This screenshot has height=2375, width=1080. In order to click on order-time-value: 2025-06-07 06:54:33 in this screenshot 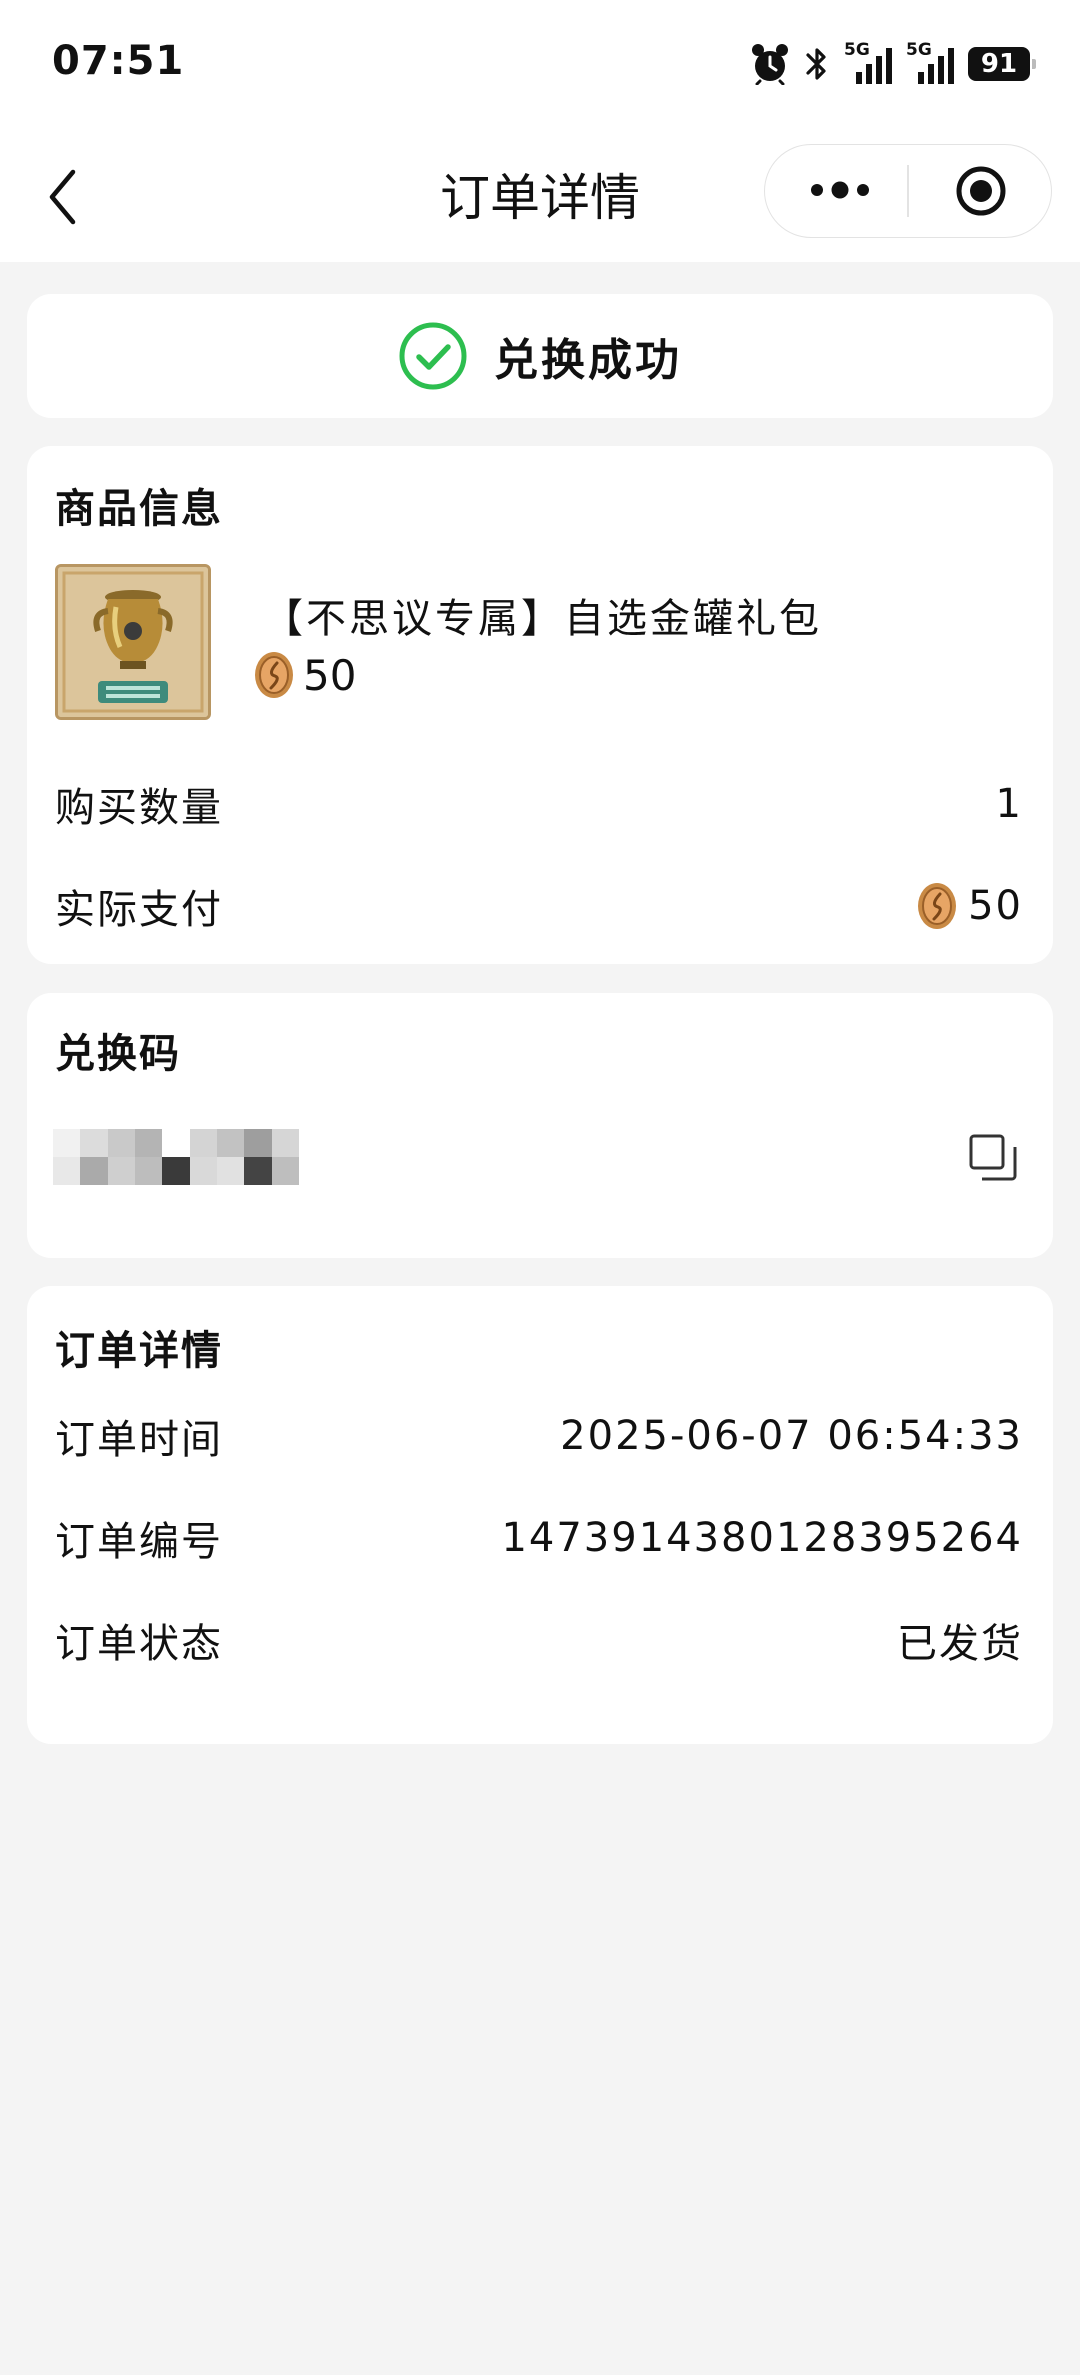, I will do `click(791, 1436)`.